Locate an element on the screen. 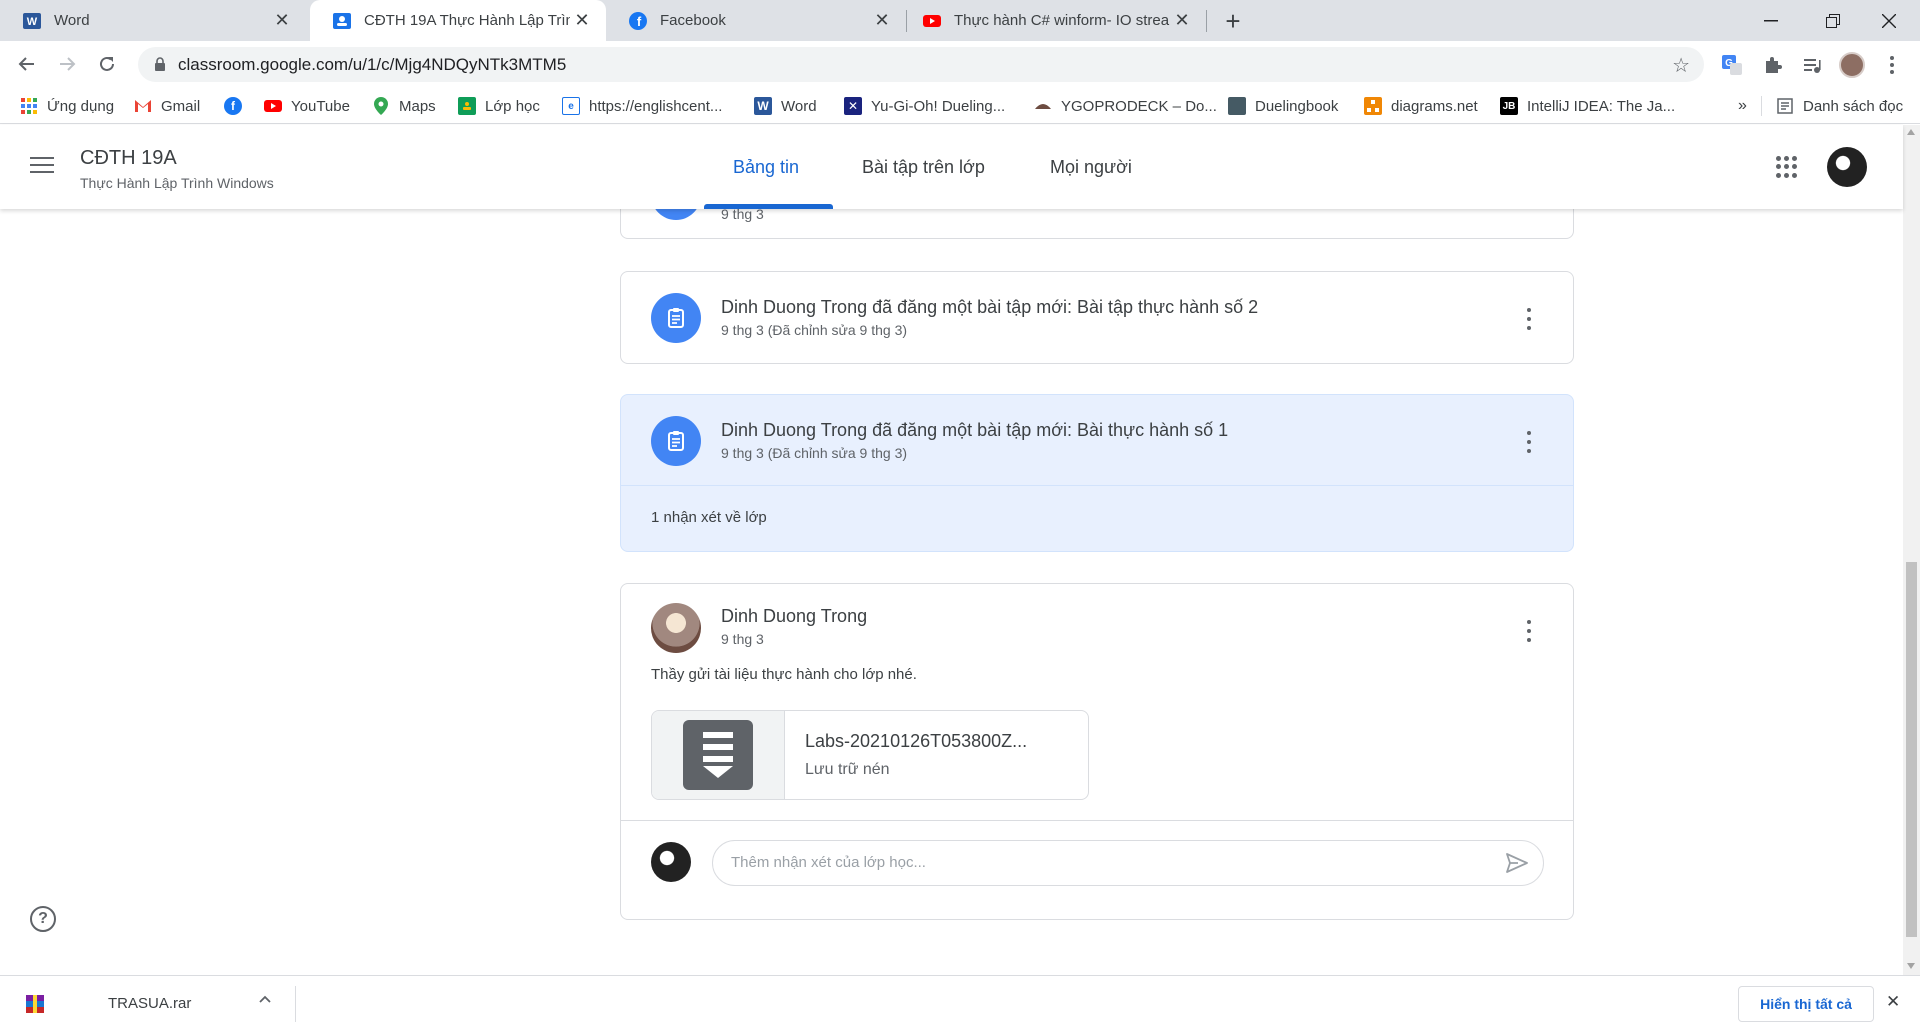 The width and height of the screenshot is (1920, 1030). maps-icon is located at coordinates (381, 106).